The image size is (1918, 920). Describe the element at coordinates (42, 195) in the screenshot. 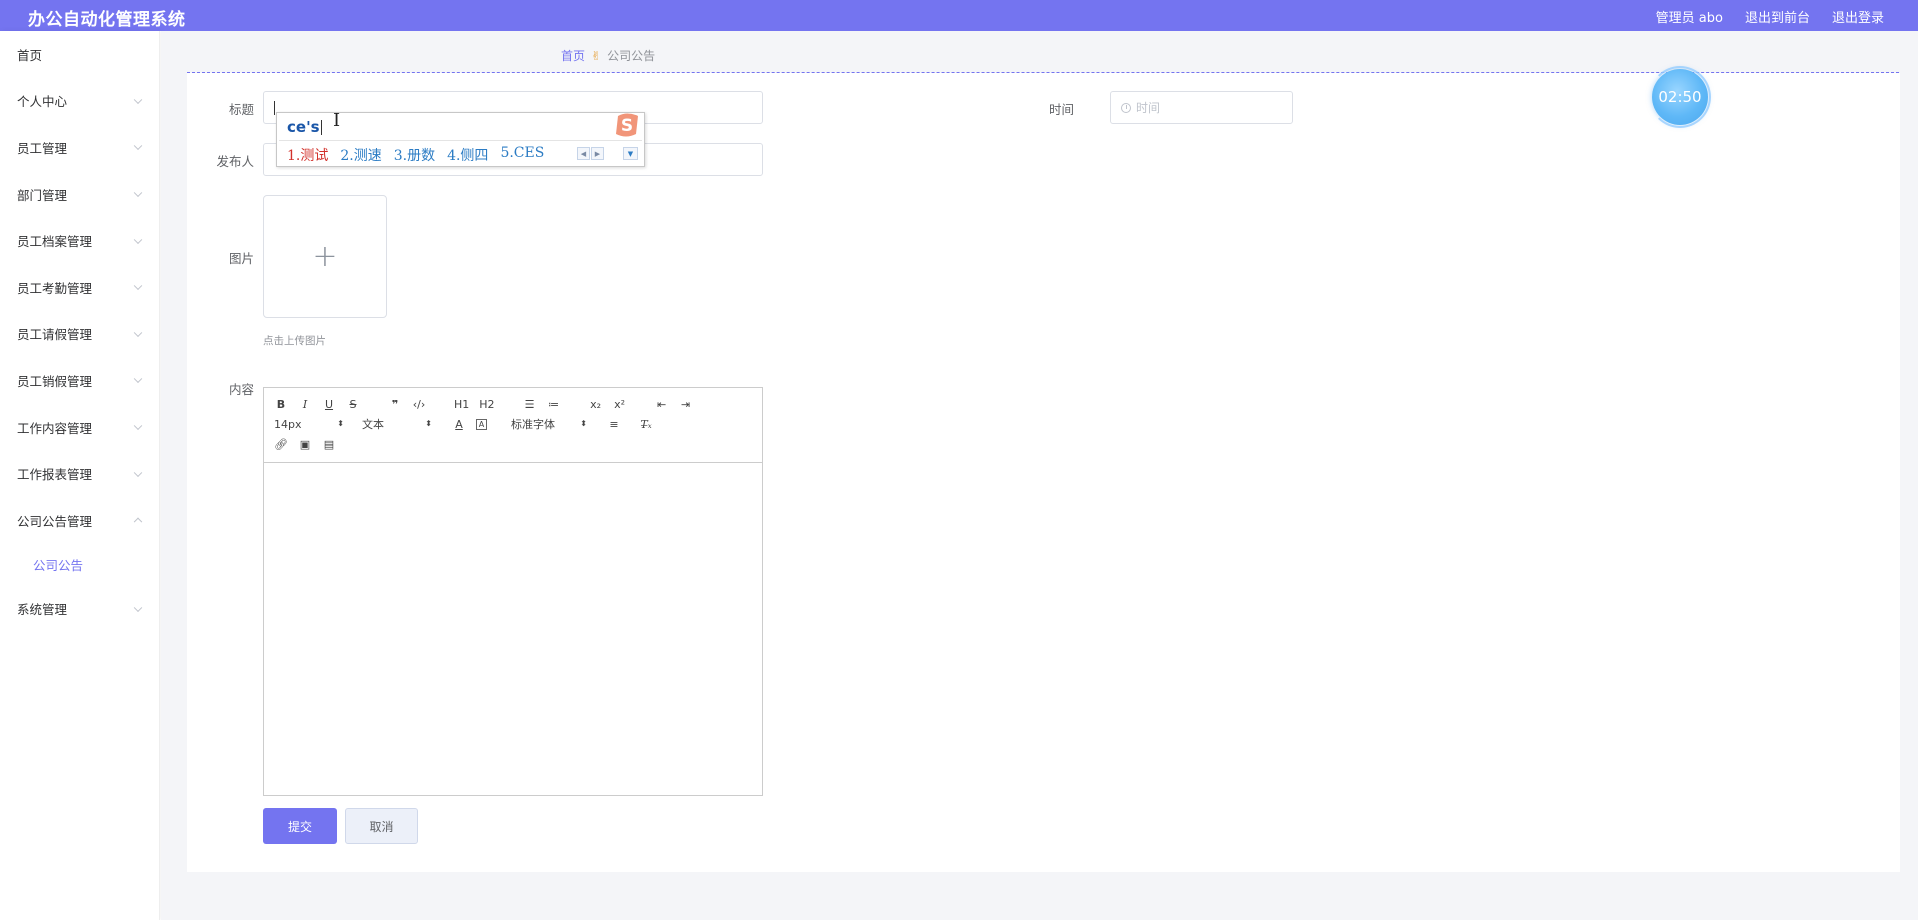

I see `sidebar-item-label: 部门管理` at that location.